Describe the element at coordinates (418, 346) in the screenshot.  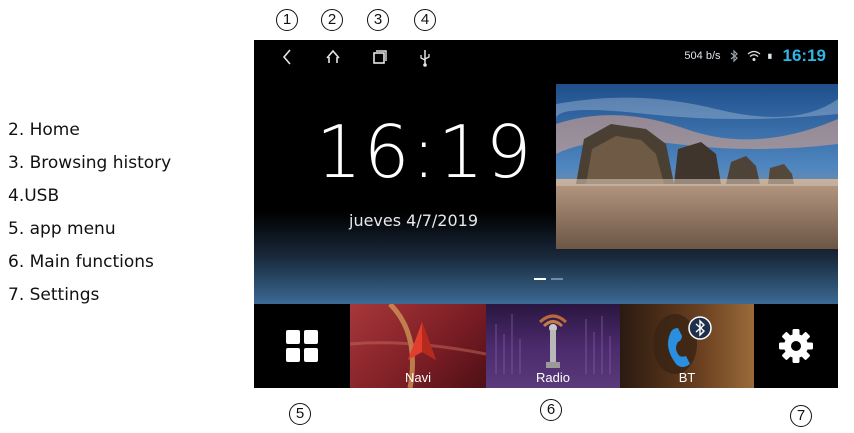
I see `navi-tile: Navi` at that location.